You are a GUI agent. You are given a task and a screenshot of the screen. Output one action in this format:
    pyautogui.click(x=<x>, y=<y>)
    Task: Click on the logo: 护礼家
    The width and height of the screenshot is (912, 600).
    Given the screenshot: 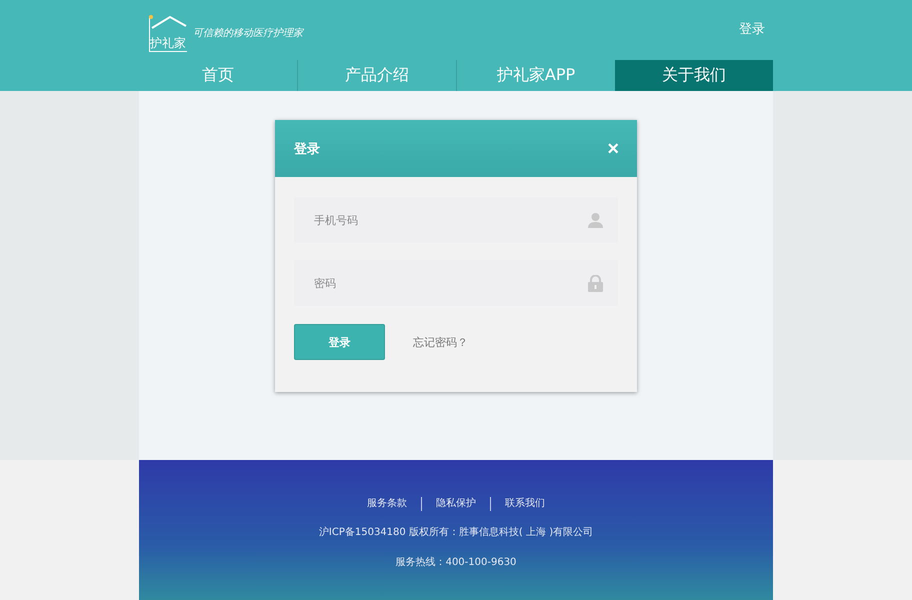 What is the action you would take?
    pyautogui.click(x=168, y=34)
    